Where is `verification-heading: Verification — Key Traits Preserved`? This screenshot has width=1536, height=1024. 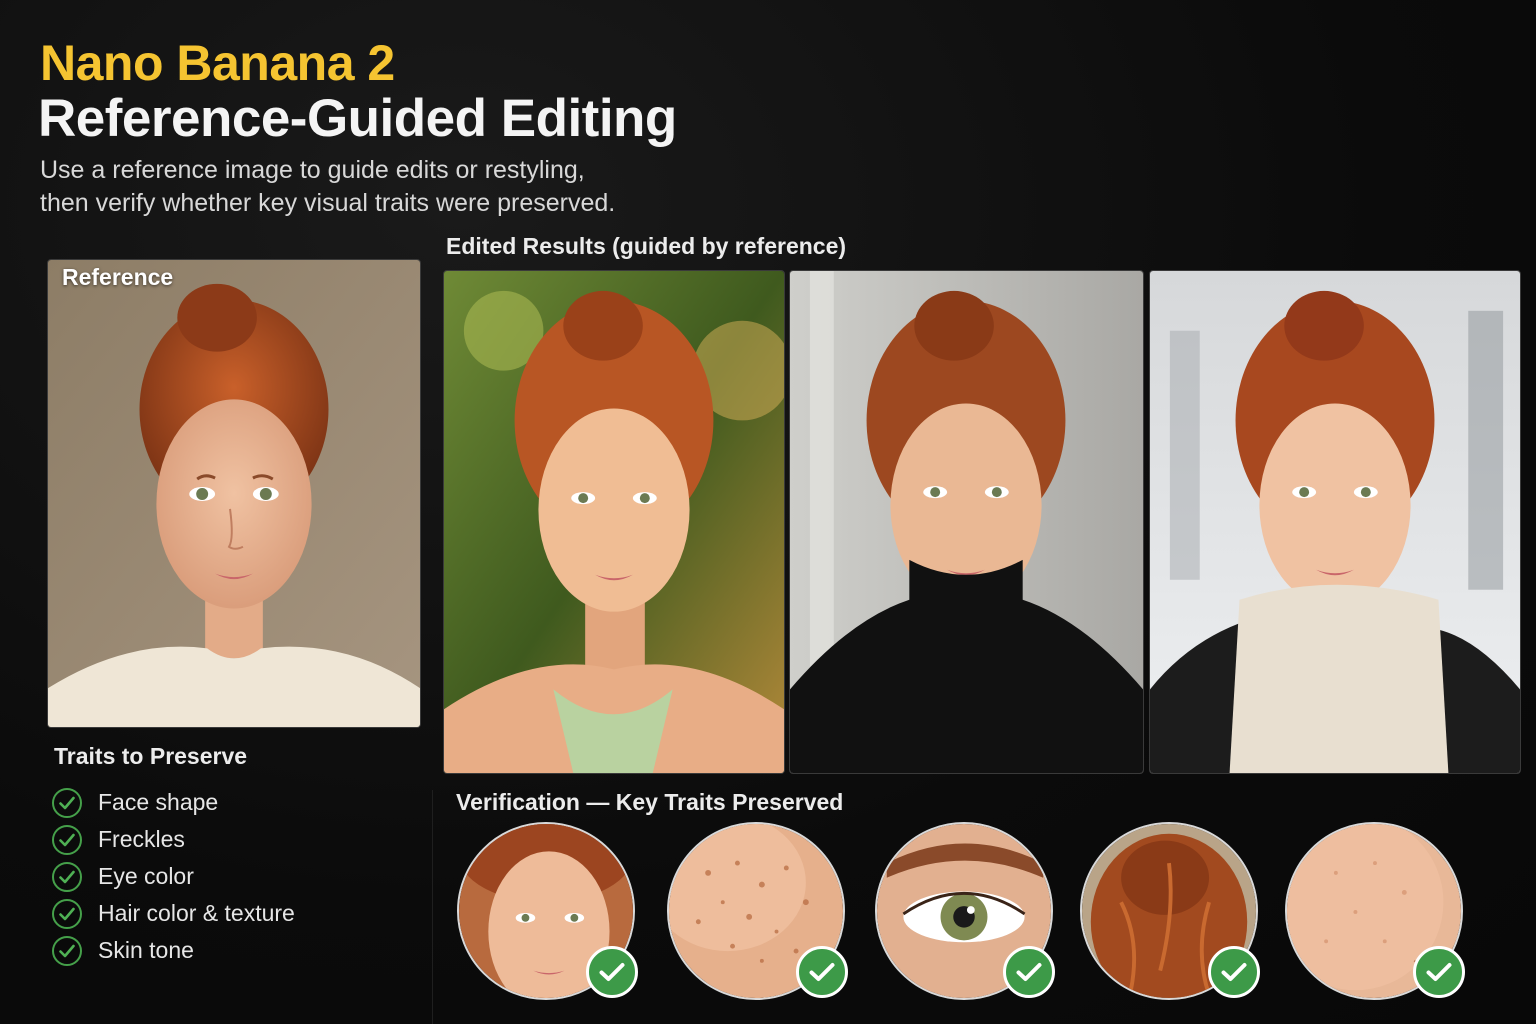
verification-heading: Verification — Key Traits Preserved is located at coordinates (650, 802).